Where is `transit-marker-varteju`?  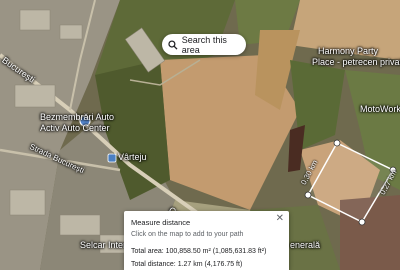 transit-marker-varteju is located at coordinates (112, 158).